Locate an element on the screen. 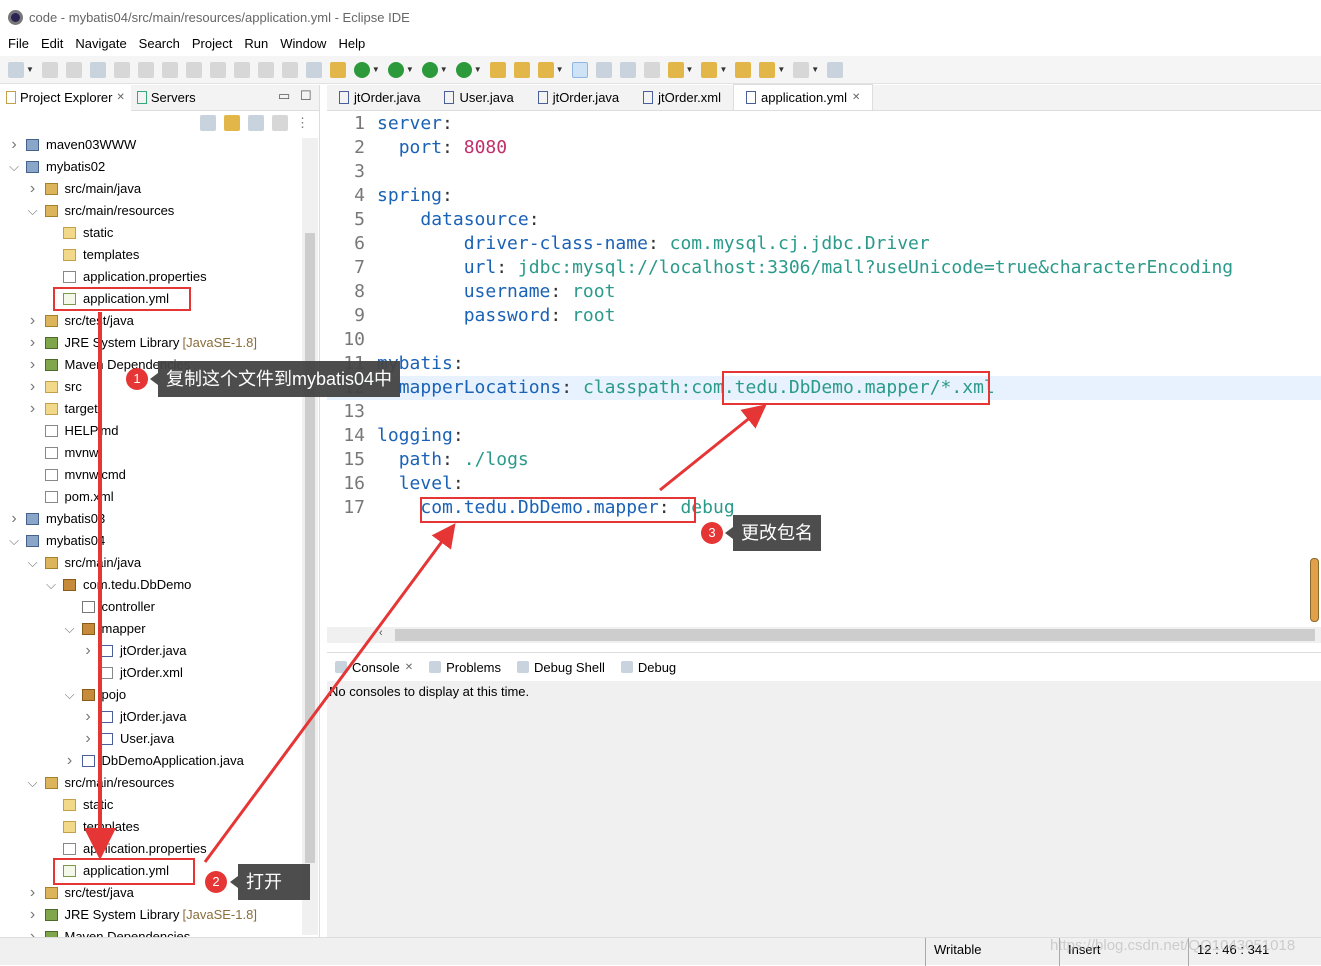  annotation-callout-2: 打开 is located at coordinates (270, 882).